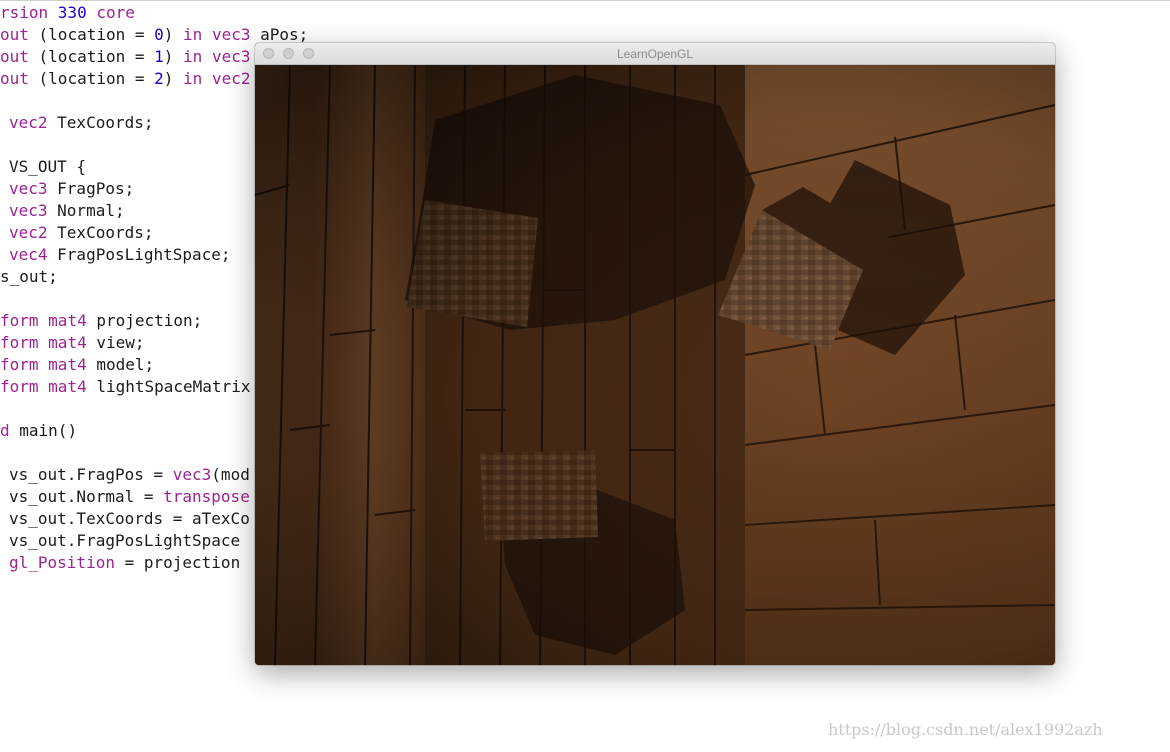  Describe the element at coordinates (965, 729) in the screenshot. I see `csdn-watermark: https://blog.csdn.net/alex1992azh` at that location.